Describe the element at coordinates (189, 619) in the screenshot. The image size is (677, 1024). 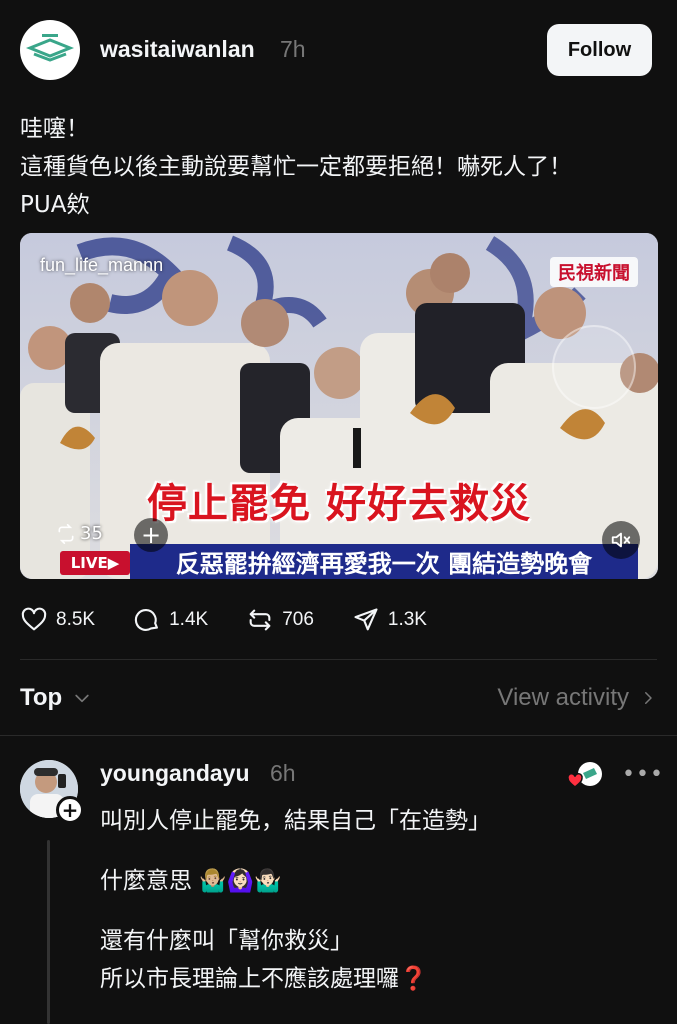
I see `comment-count: 1.4K` at that location.